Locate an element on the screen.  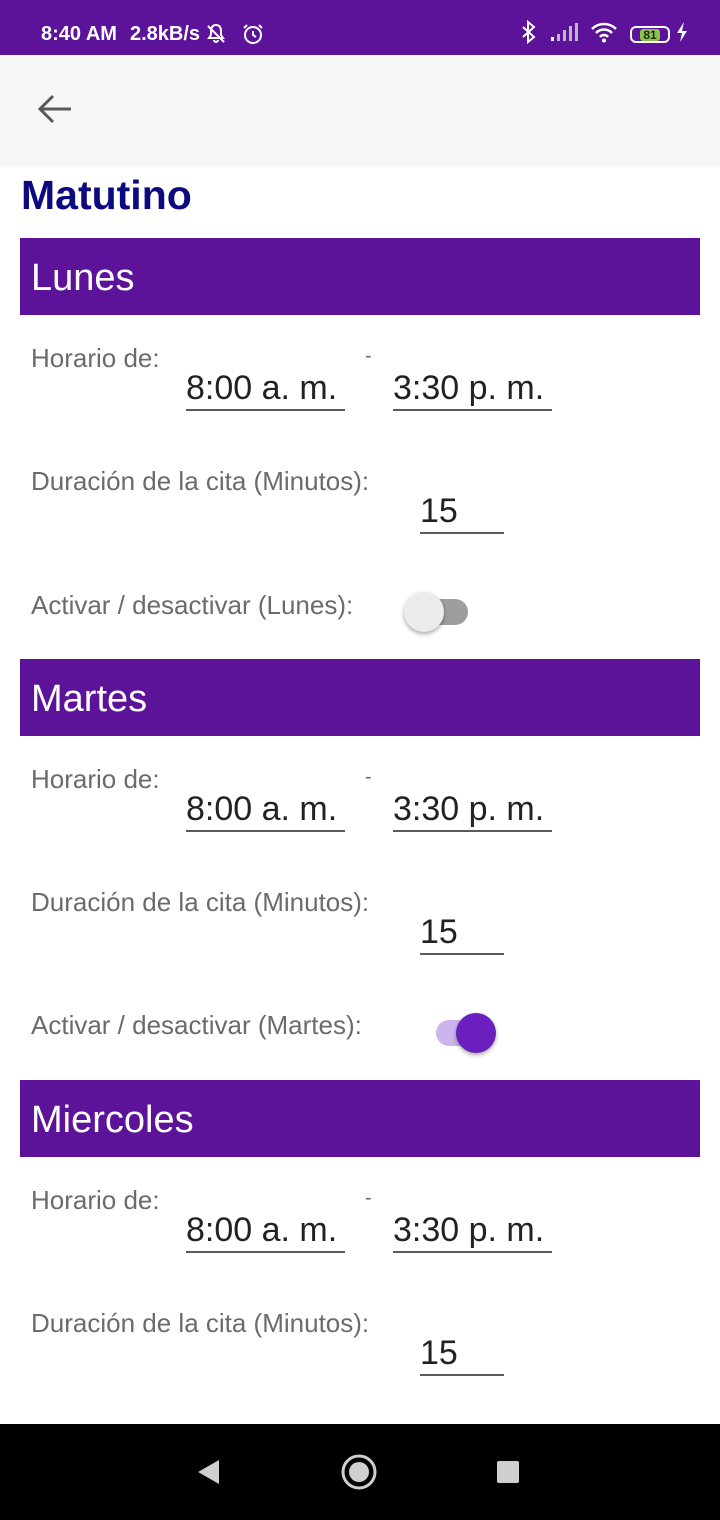
start-time-lunes: 8:00 a. m. is located at coordinates (265, 388).